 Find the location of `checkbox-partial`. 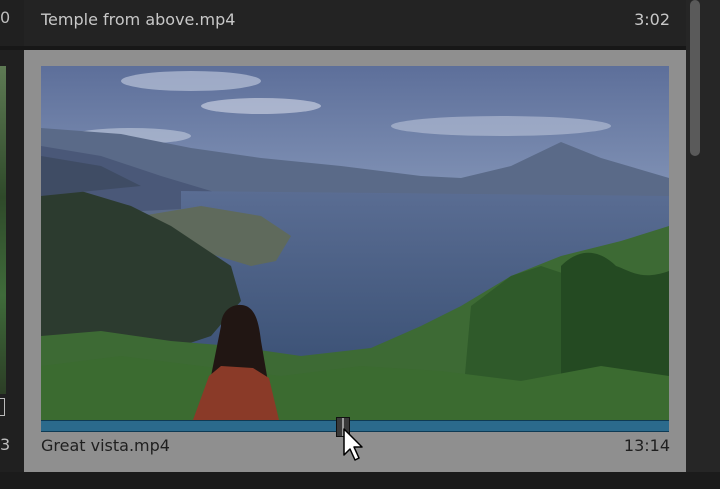

checkbox-partial is located at coordinates (2, 407).